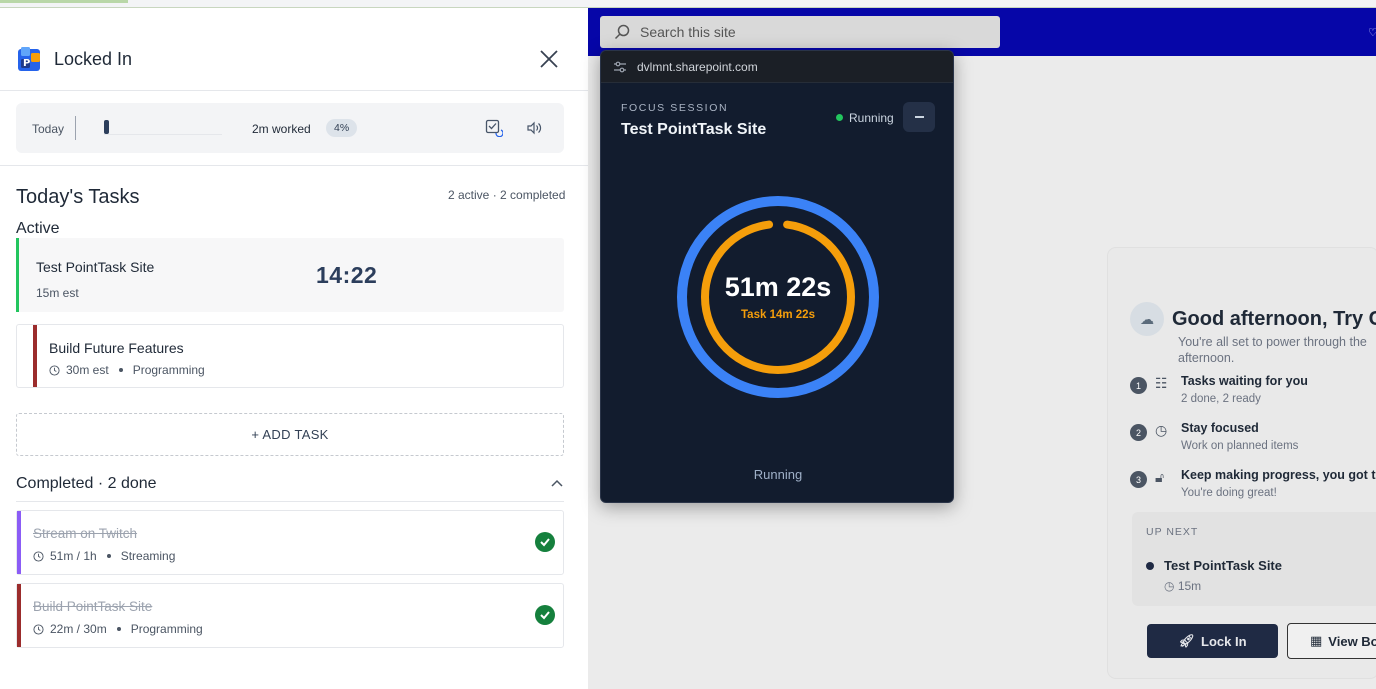  What do you see at coordinates (557, 483) in the screenshot?
I see `chevron-up-icon` at bounding box center [557, 483].